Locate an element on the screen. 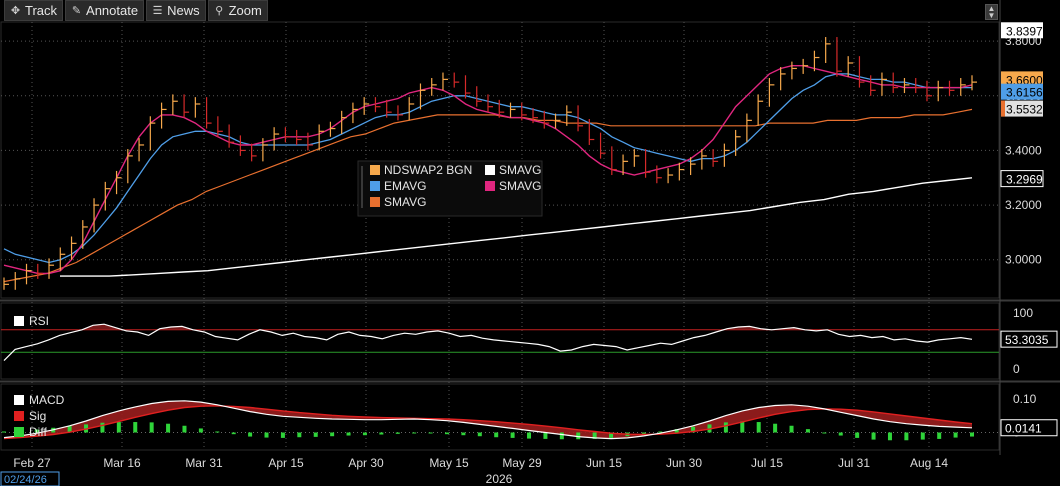 The image size is (1060, 486). macd-legend-label: Sig is located at coordinates (37, 416).